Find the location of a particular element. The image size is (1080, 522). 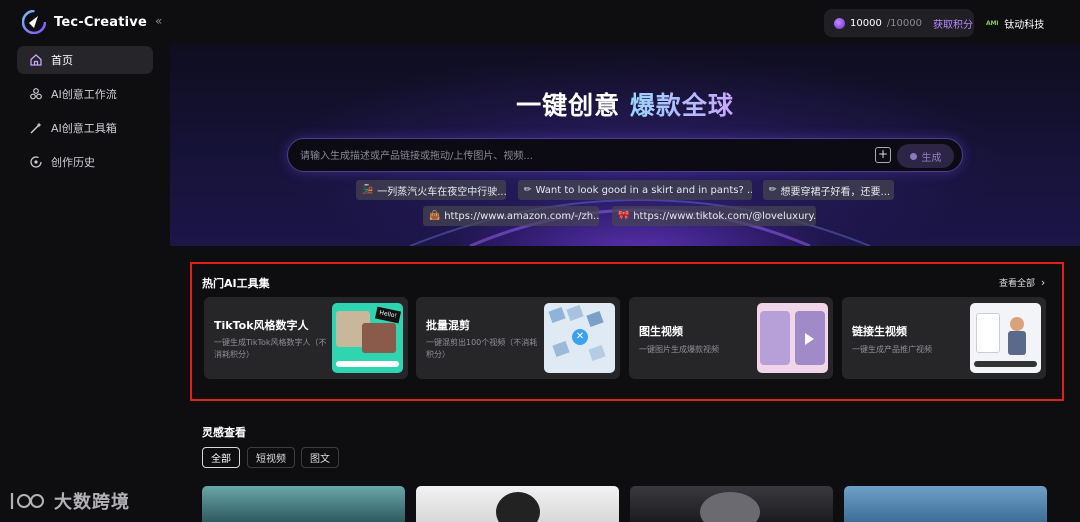

train-icon: 🚂 is located at coordinates (368, 190).